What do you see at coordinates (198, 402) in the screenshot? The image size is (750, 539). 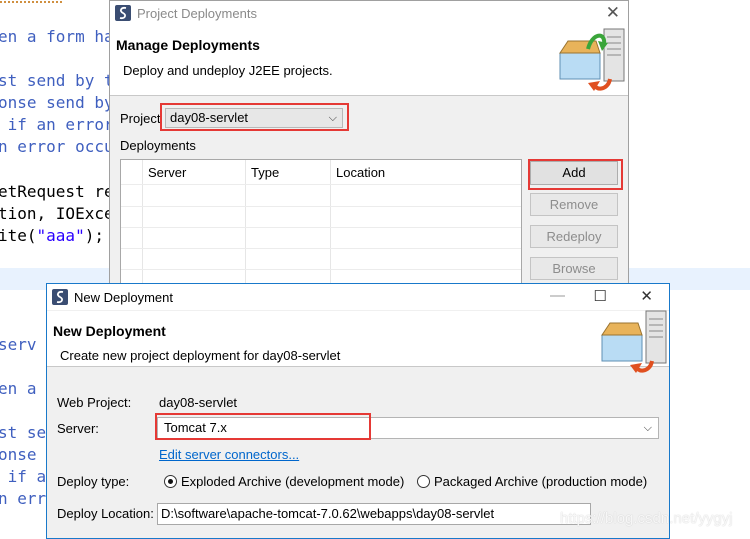 I see `web-project-value: day08-servlet` at bounding box center [198, 402].